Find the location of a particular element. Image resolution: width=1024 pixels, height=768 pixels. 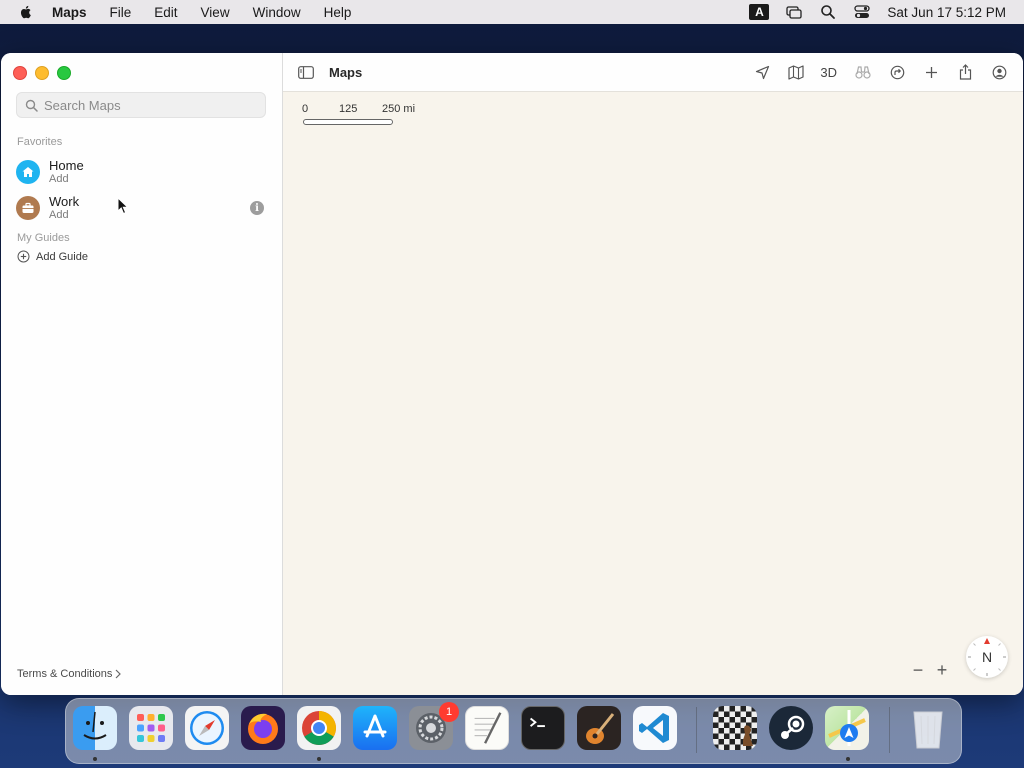

zoom-controls: − + is located at coordinates (930, 670).